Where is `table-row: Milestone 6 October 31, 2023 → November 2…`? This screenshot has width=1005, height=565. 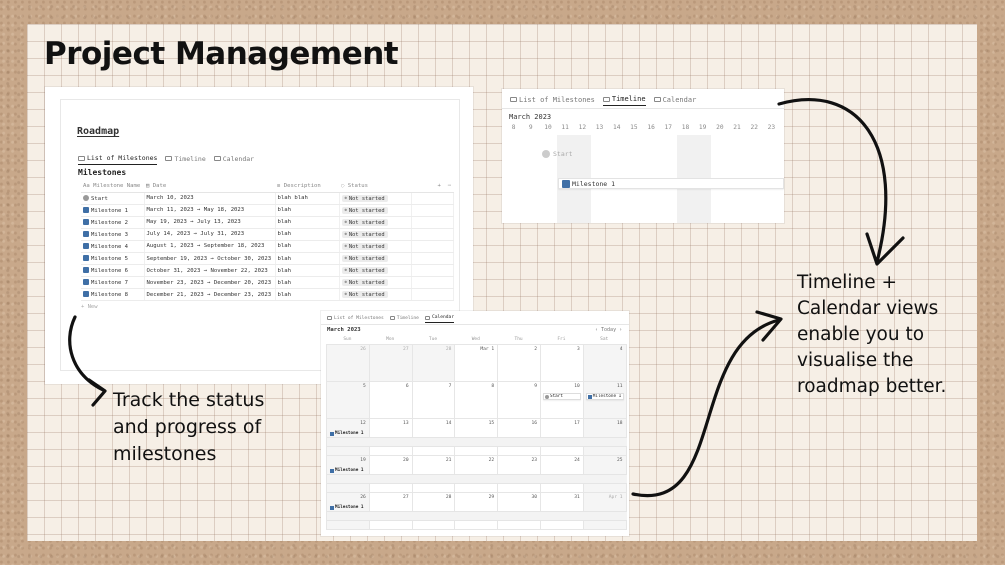
table-row: Milestone 6 October 31, 2023 → November 2… is located at coordinates (267, 271).